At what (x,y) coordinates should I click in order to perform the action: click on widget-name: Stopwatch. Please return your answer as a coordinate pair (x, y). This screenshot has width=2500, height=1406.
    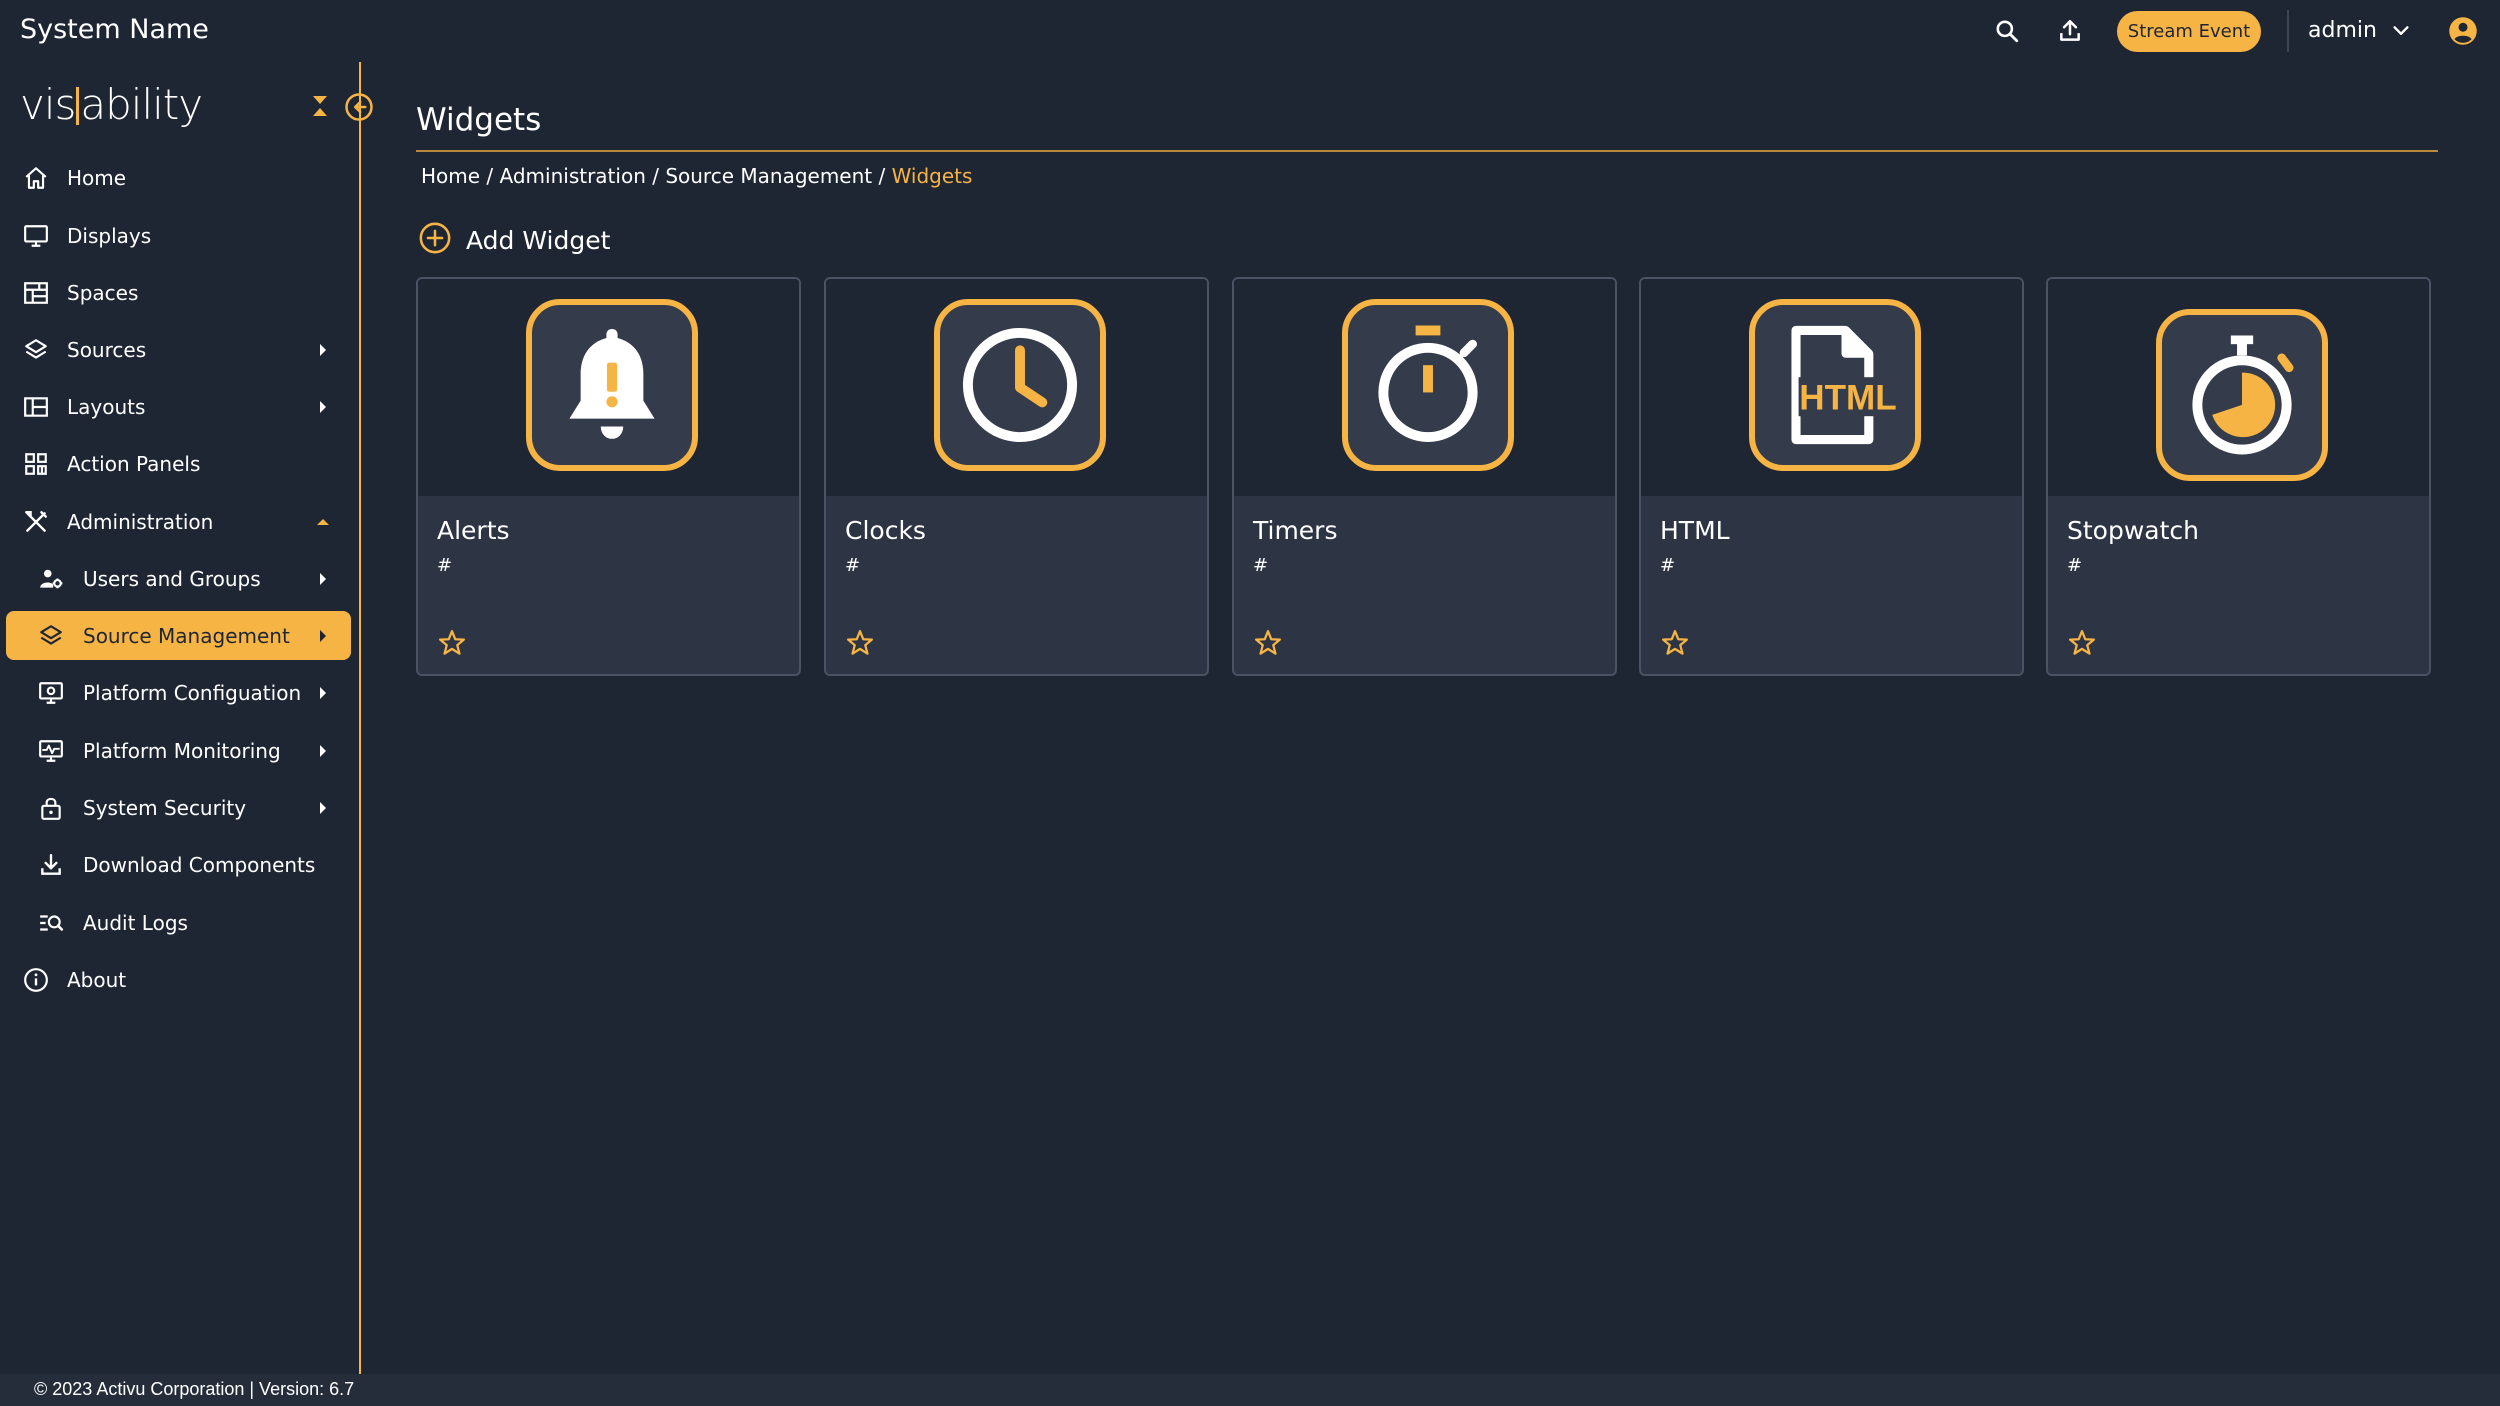
    Looking at the image, I should click on (2133, 530).